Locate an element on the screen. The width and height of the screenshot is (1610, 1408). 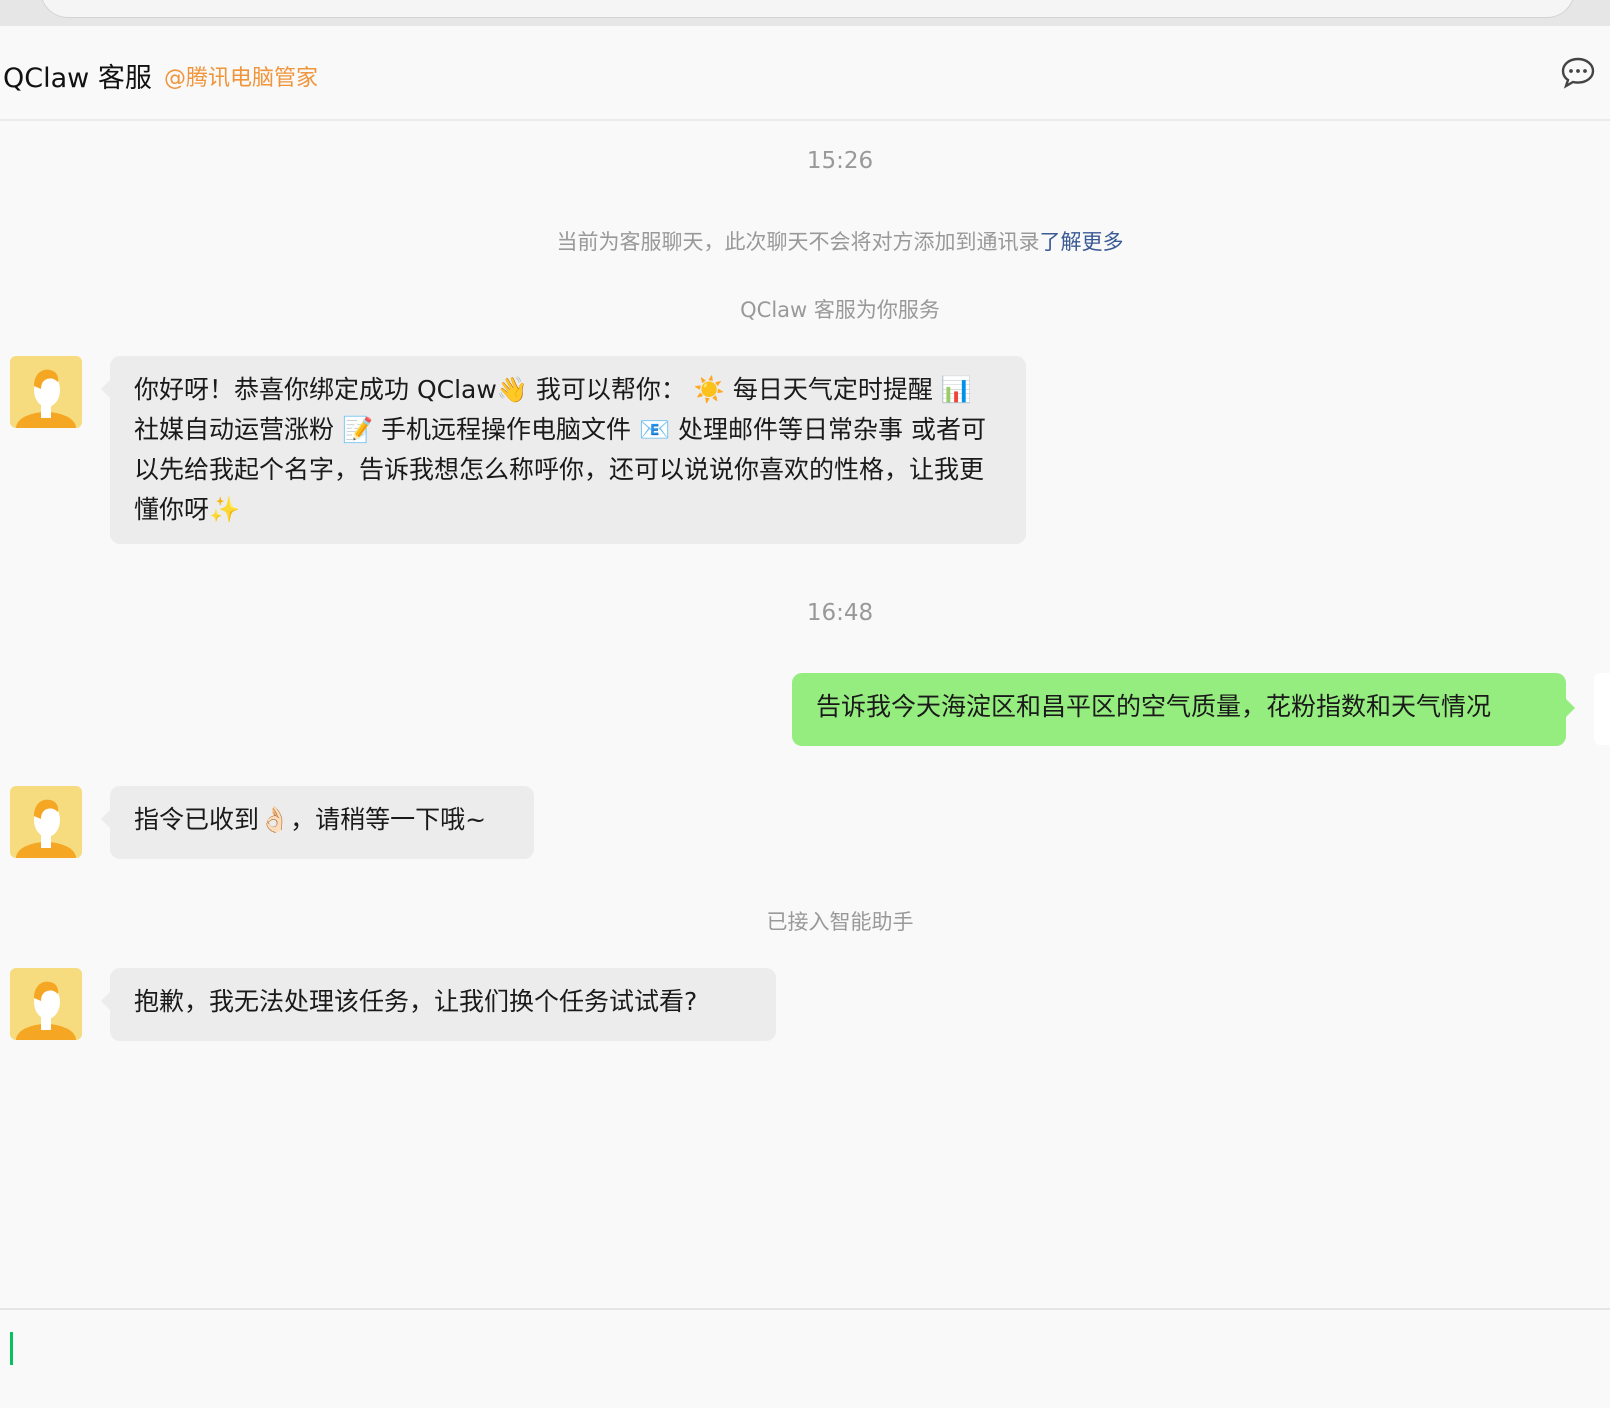
chat-more-icon is located at coordinates (1578, 73).